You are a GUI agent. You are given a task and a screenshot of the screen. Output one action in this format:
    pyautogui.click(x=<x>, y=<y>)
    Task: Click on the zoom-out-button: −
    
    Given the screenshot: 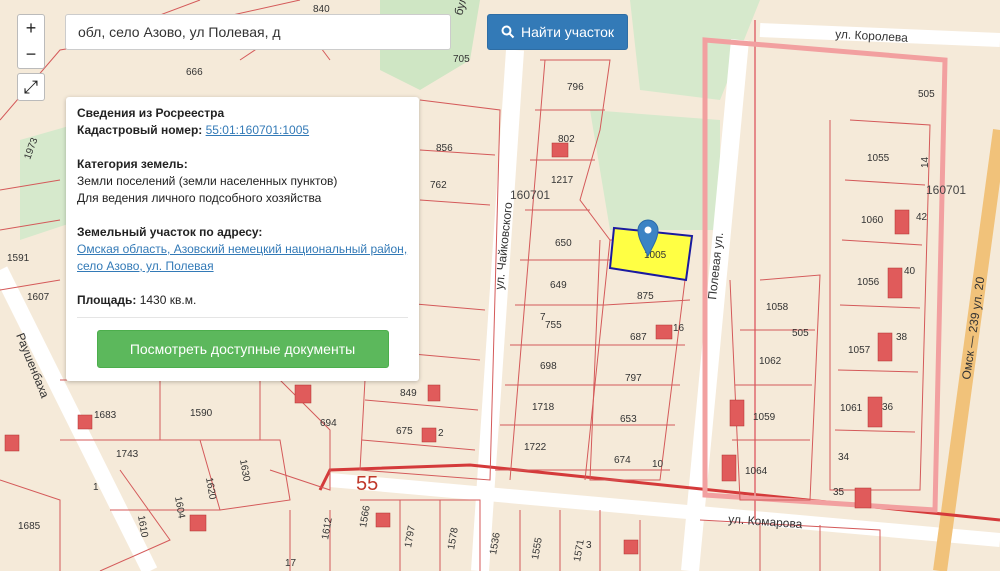 What is the action you would take?
    pyautogui.click(x=31, y=55)
    